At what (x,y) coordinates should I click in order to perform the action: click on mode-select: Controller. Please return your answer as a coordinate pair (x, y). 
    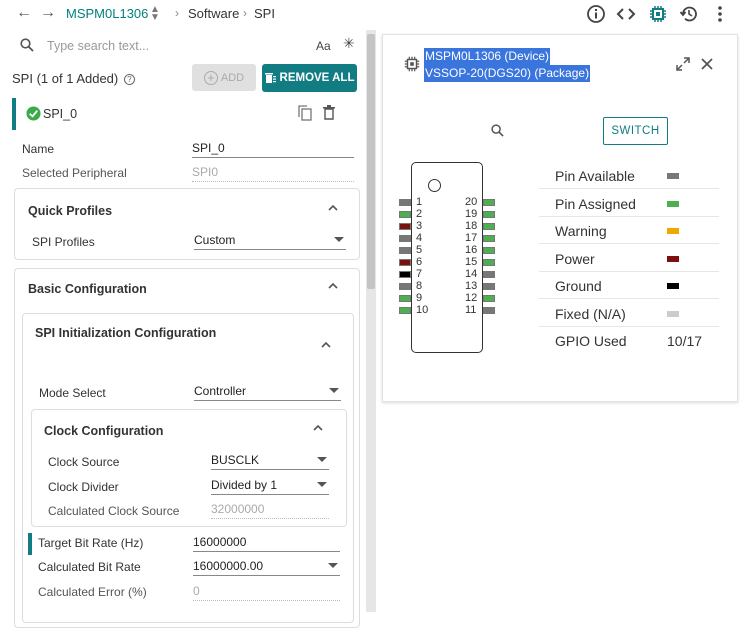
    Looking at the image, I should click on (267, 391).